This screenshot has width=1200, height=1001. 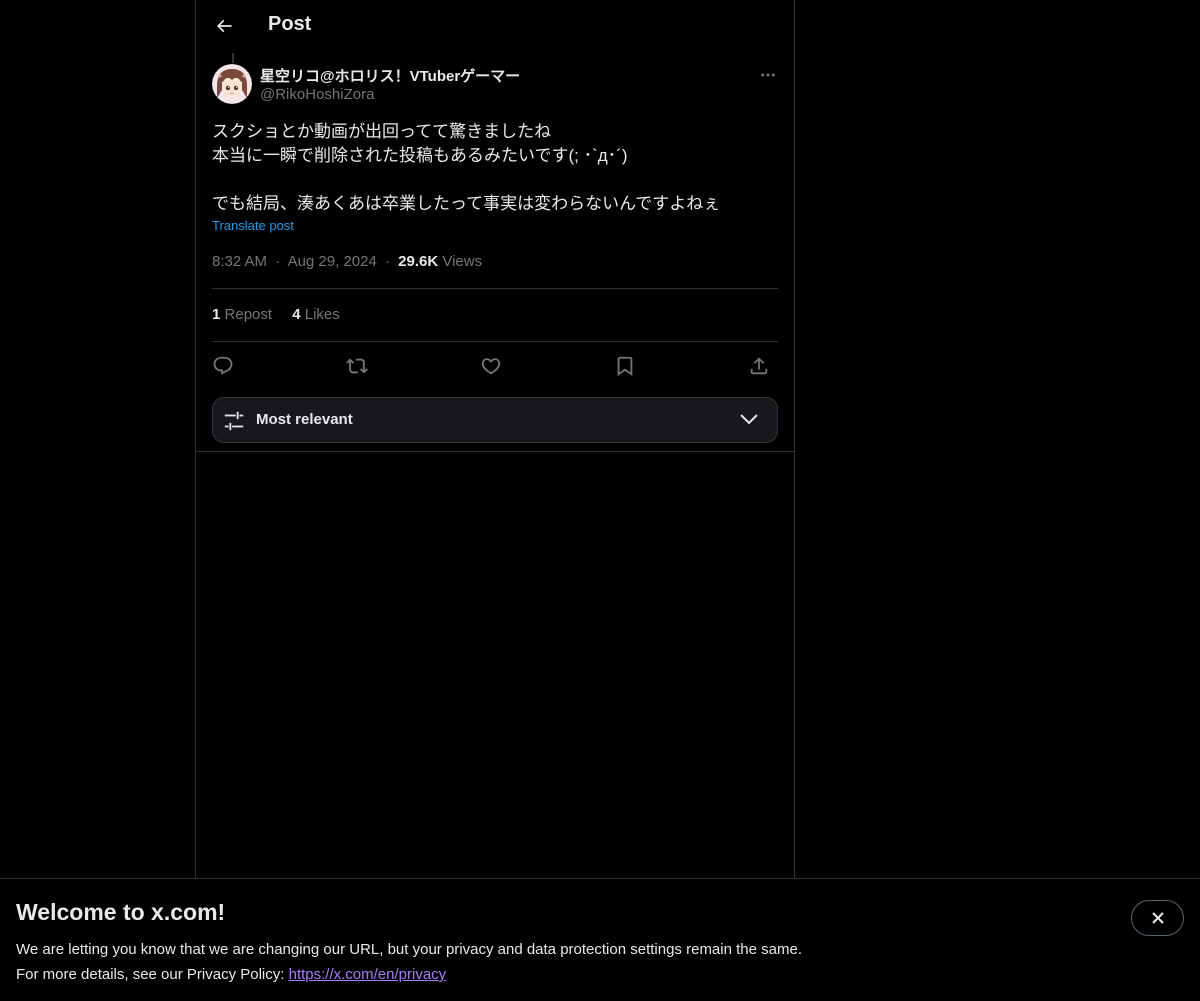 I want to click on share-button, so click(x=759, y=366).